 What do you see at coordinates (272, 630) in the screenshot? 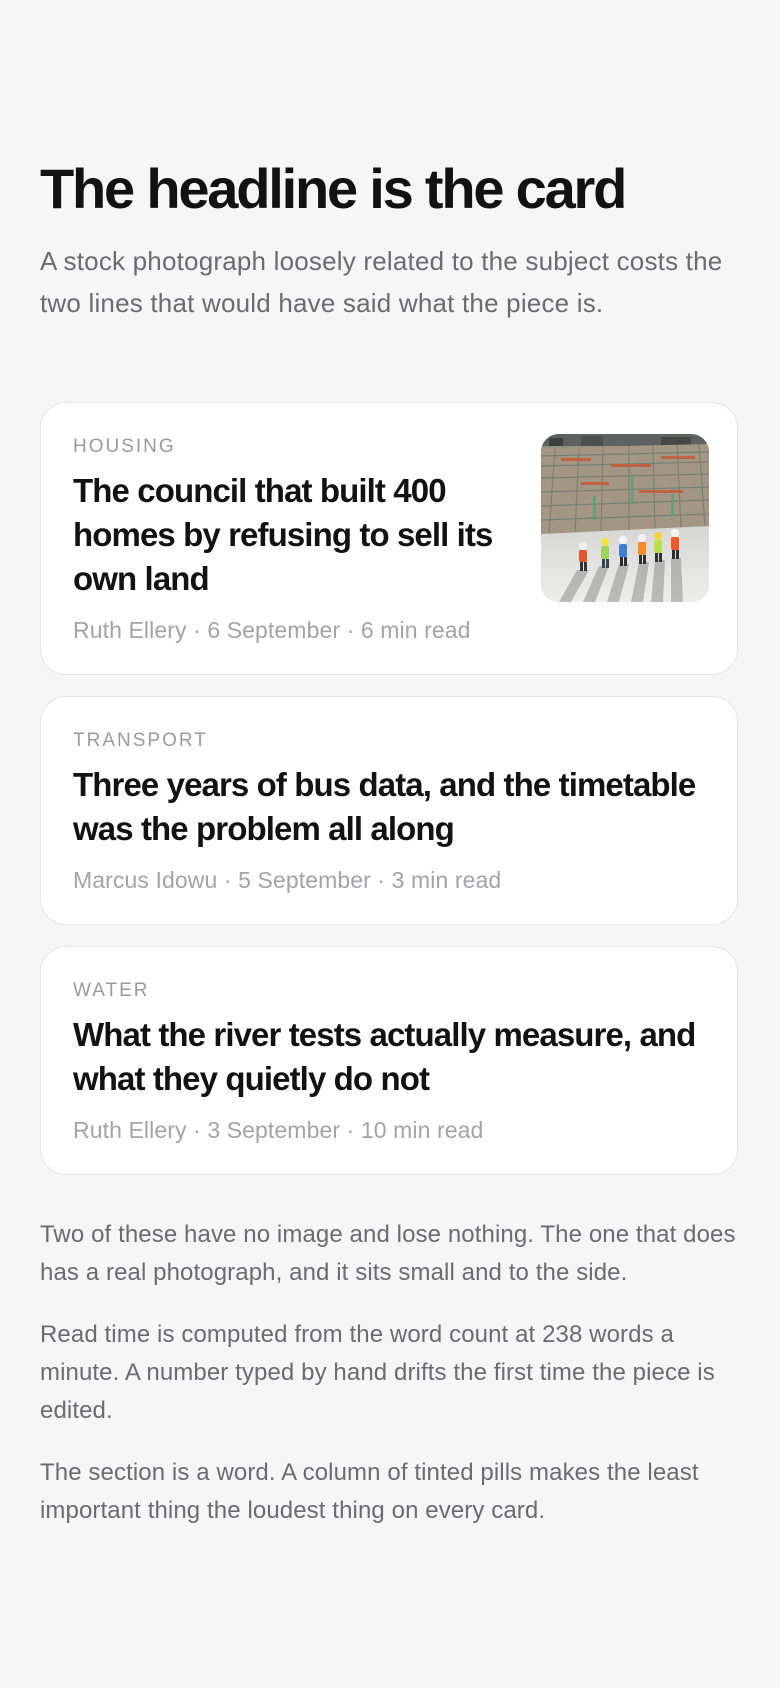
I see `article-byline: Ruth Ellery · 6 September · 6 min read` at bounding box center [272, 630].